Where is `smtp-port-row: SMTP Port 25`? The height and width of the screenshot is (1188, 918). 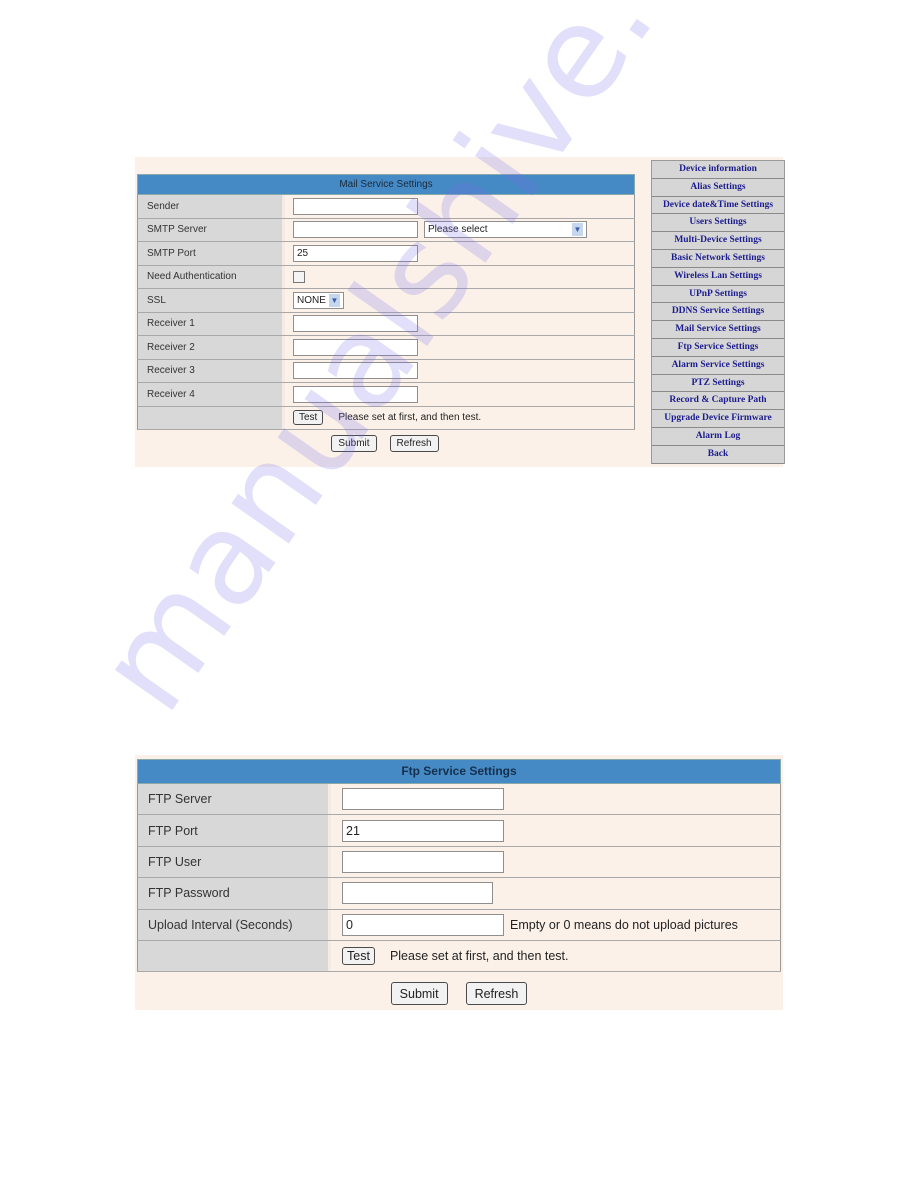 smtp-port-row: SMTP Port 25 is located at coordinates (386, 254).